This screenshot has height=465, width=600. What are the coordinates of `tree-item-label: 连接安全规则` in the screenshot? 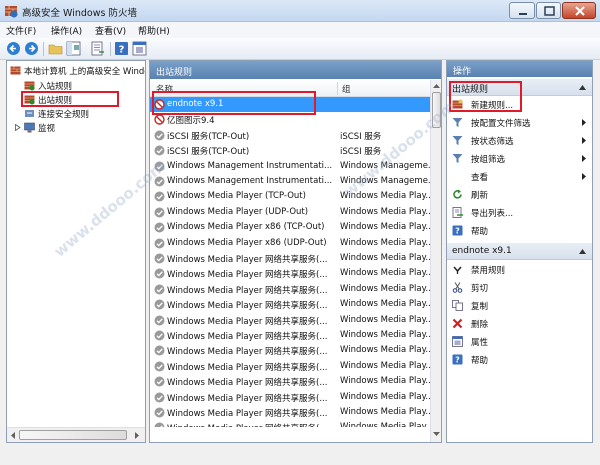 It's located at (64, 115).